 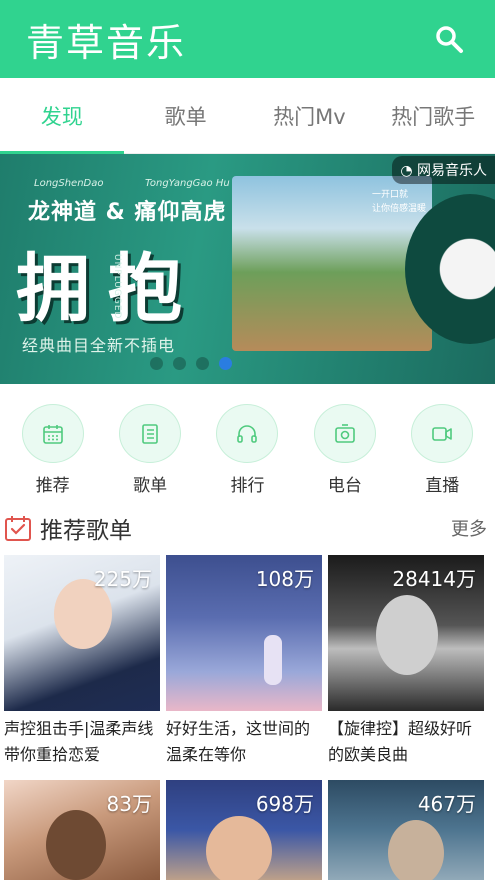 I want to click on more-link: 更多, so click(x=469, y=528).